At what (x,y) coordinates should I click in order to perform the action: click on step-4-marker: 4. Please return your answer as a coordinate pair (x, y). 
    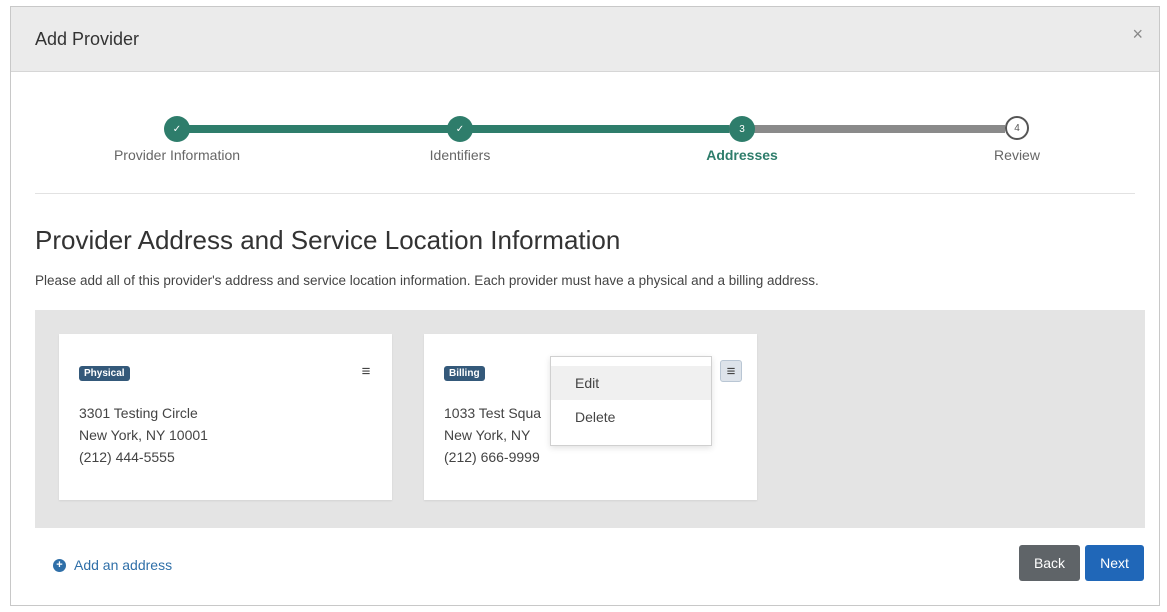
    Looking at the image, I should click on (1017, 128).